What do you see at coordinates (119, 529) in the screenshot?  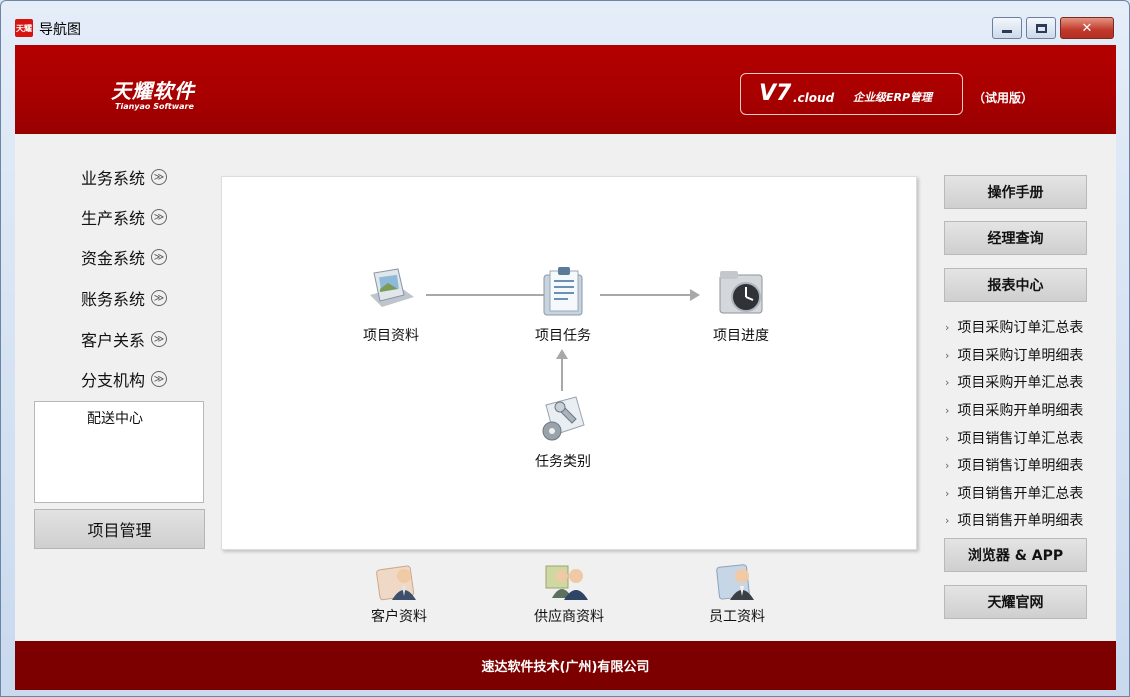 I see `project-management-button: 项目管理` at bounding box center [119, 529].